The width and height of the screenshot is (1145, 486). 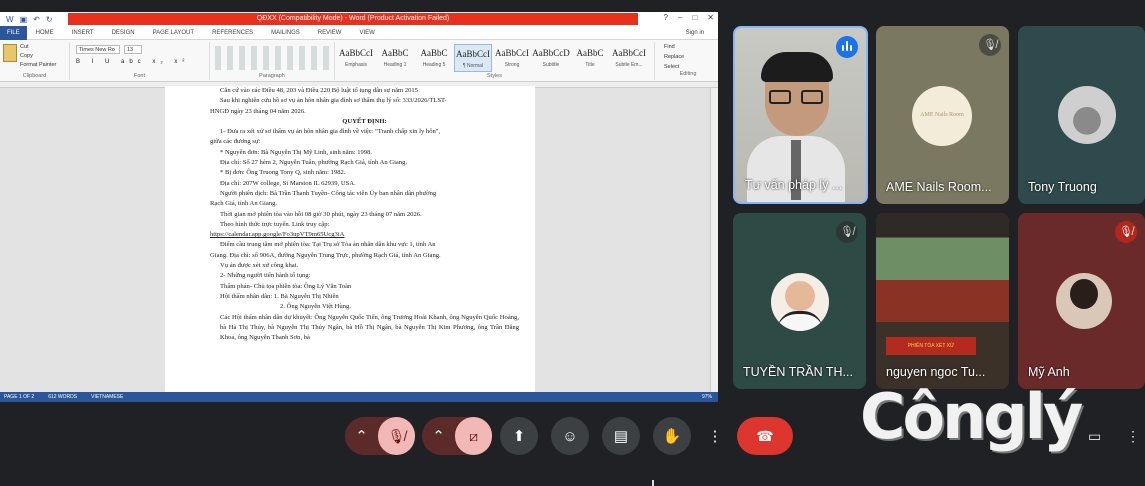 What do you see at coordinates (36, 19) in the screenshot?
I see `undo-icon: ↶` at bounding box center [36, 19].